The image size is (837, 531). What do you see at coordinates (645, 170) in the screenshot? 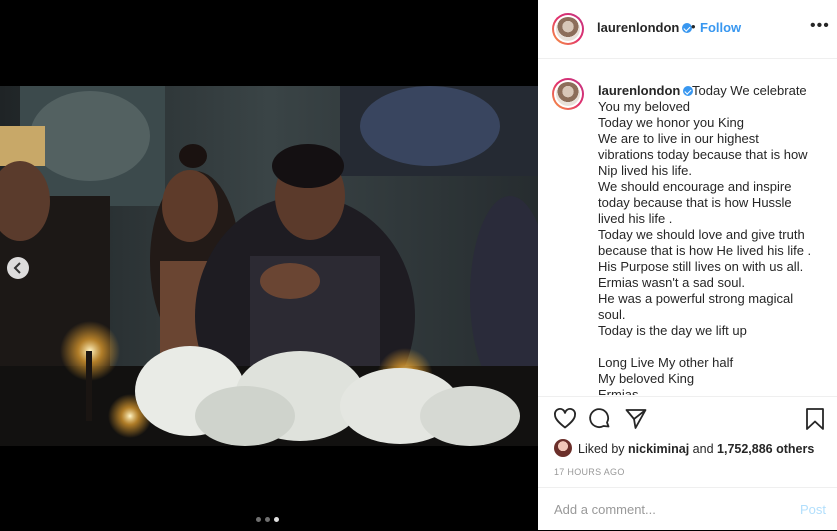
I see `caption-line: Nip lived his life.` at bounding box center [645, 170].